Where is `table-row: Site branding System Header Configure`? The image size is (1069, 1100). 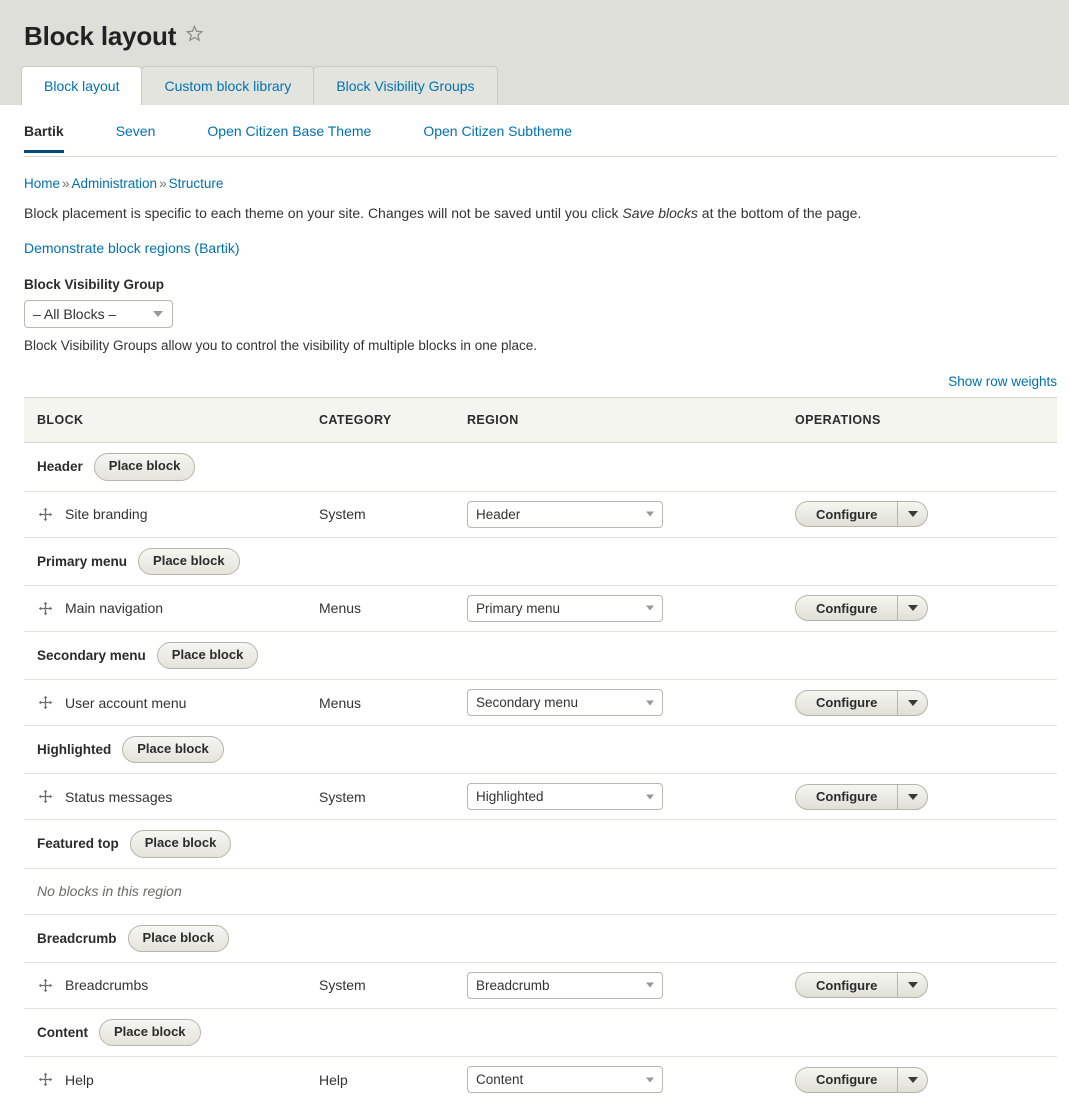 table-row: Site branding System Header Configure is located at coordinates (540, 514).